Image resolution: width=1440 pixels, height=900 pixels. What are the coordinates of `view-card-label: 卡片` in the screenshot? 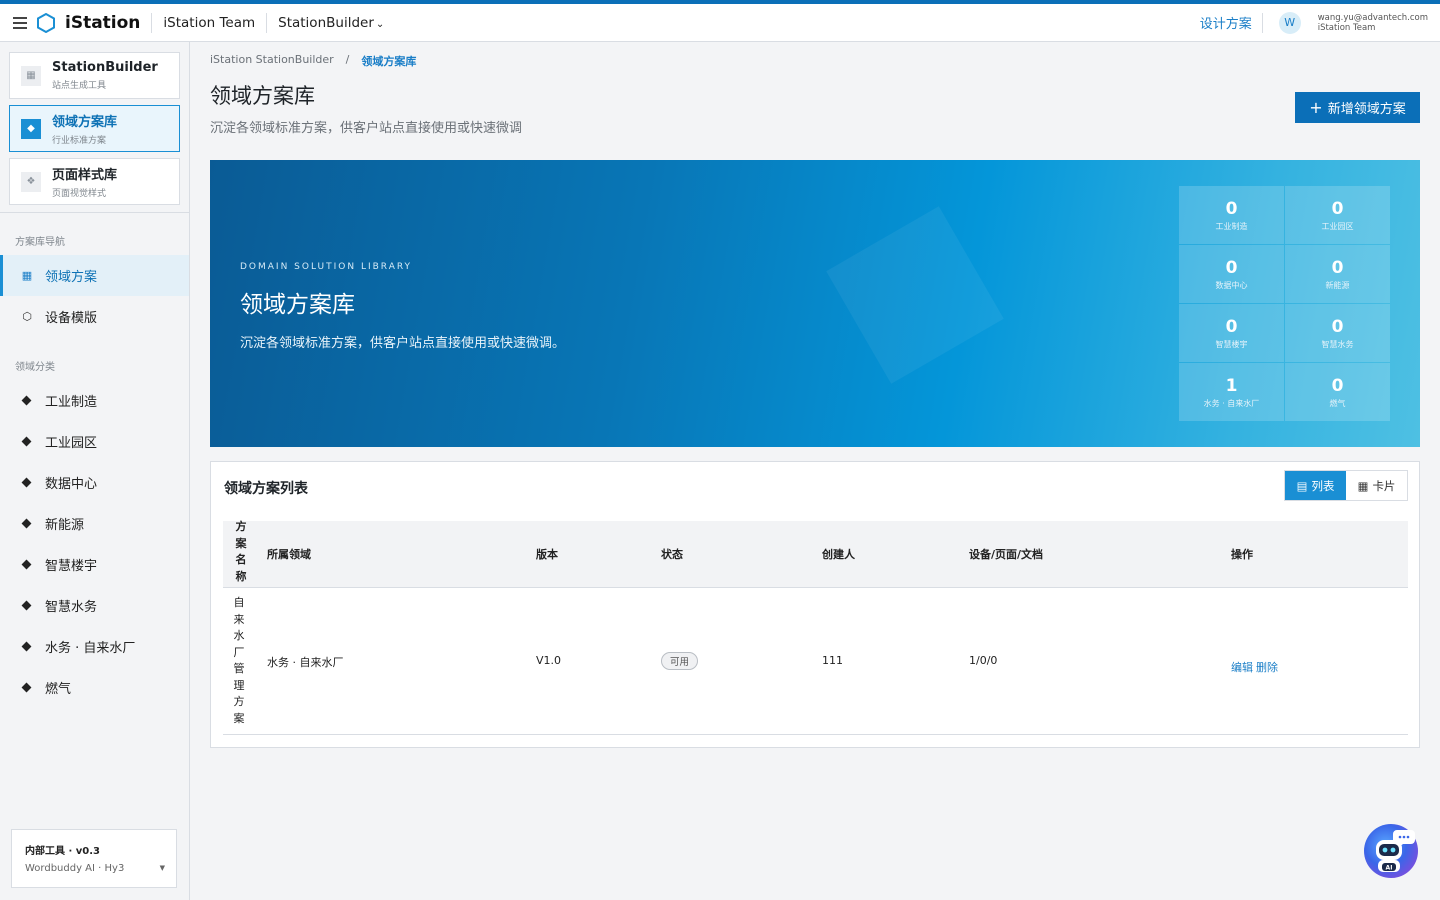 It's located at (1384, 485).